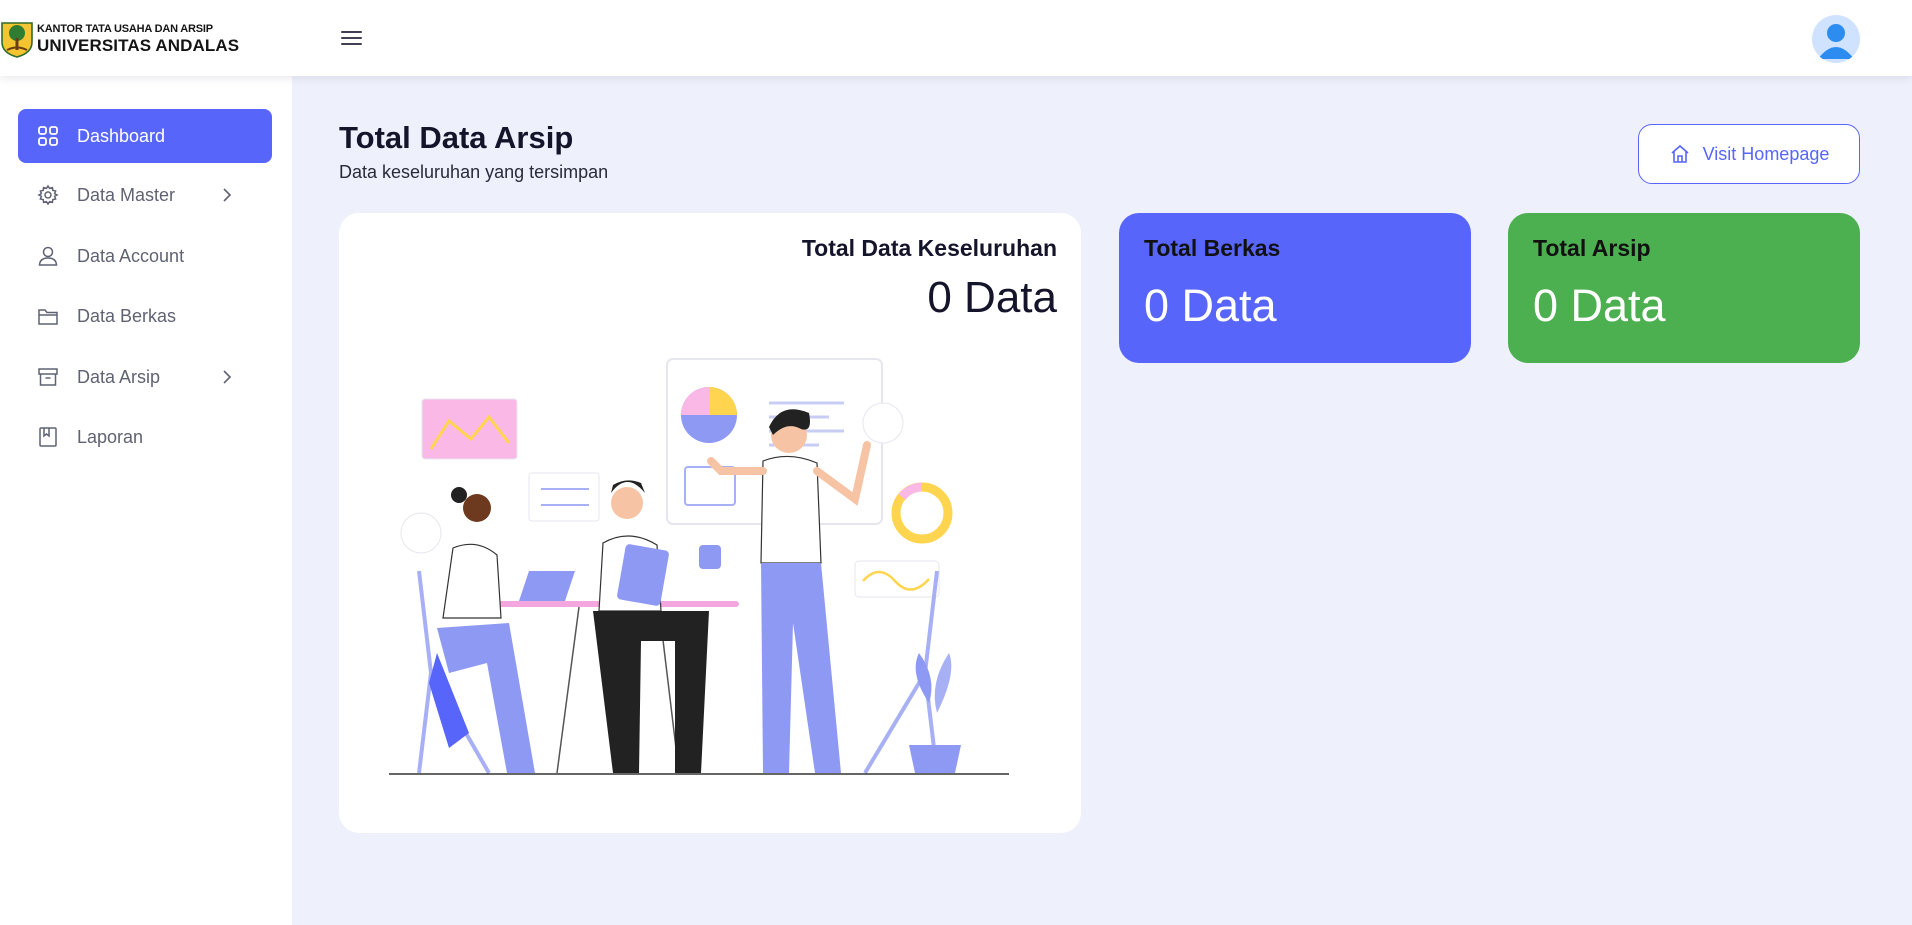  I want to click on total-berkas-value: 0 Data, so click(1210, 305).